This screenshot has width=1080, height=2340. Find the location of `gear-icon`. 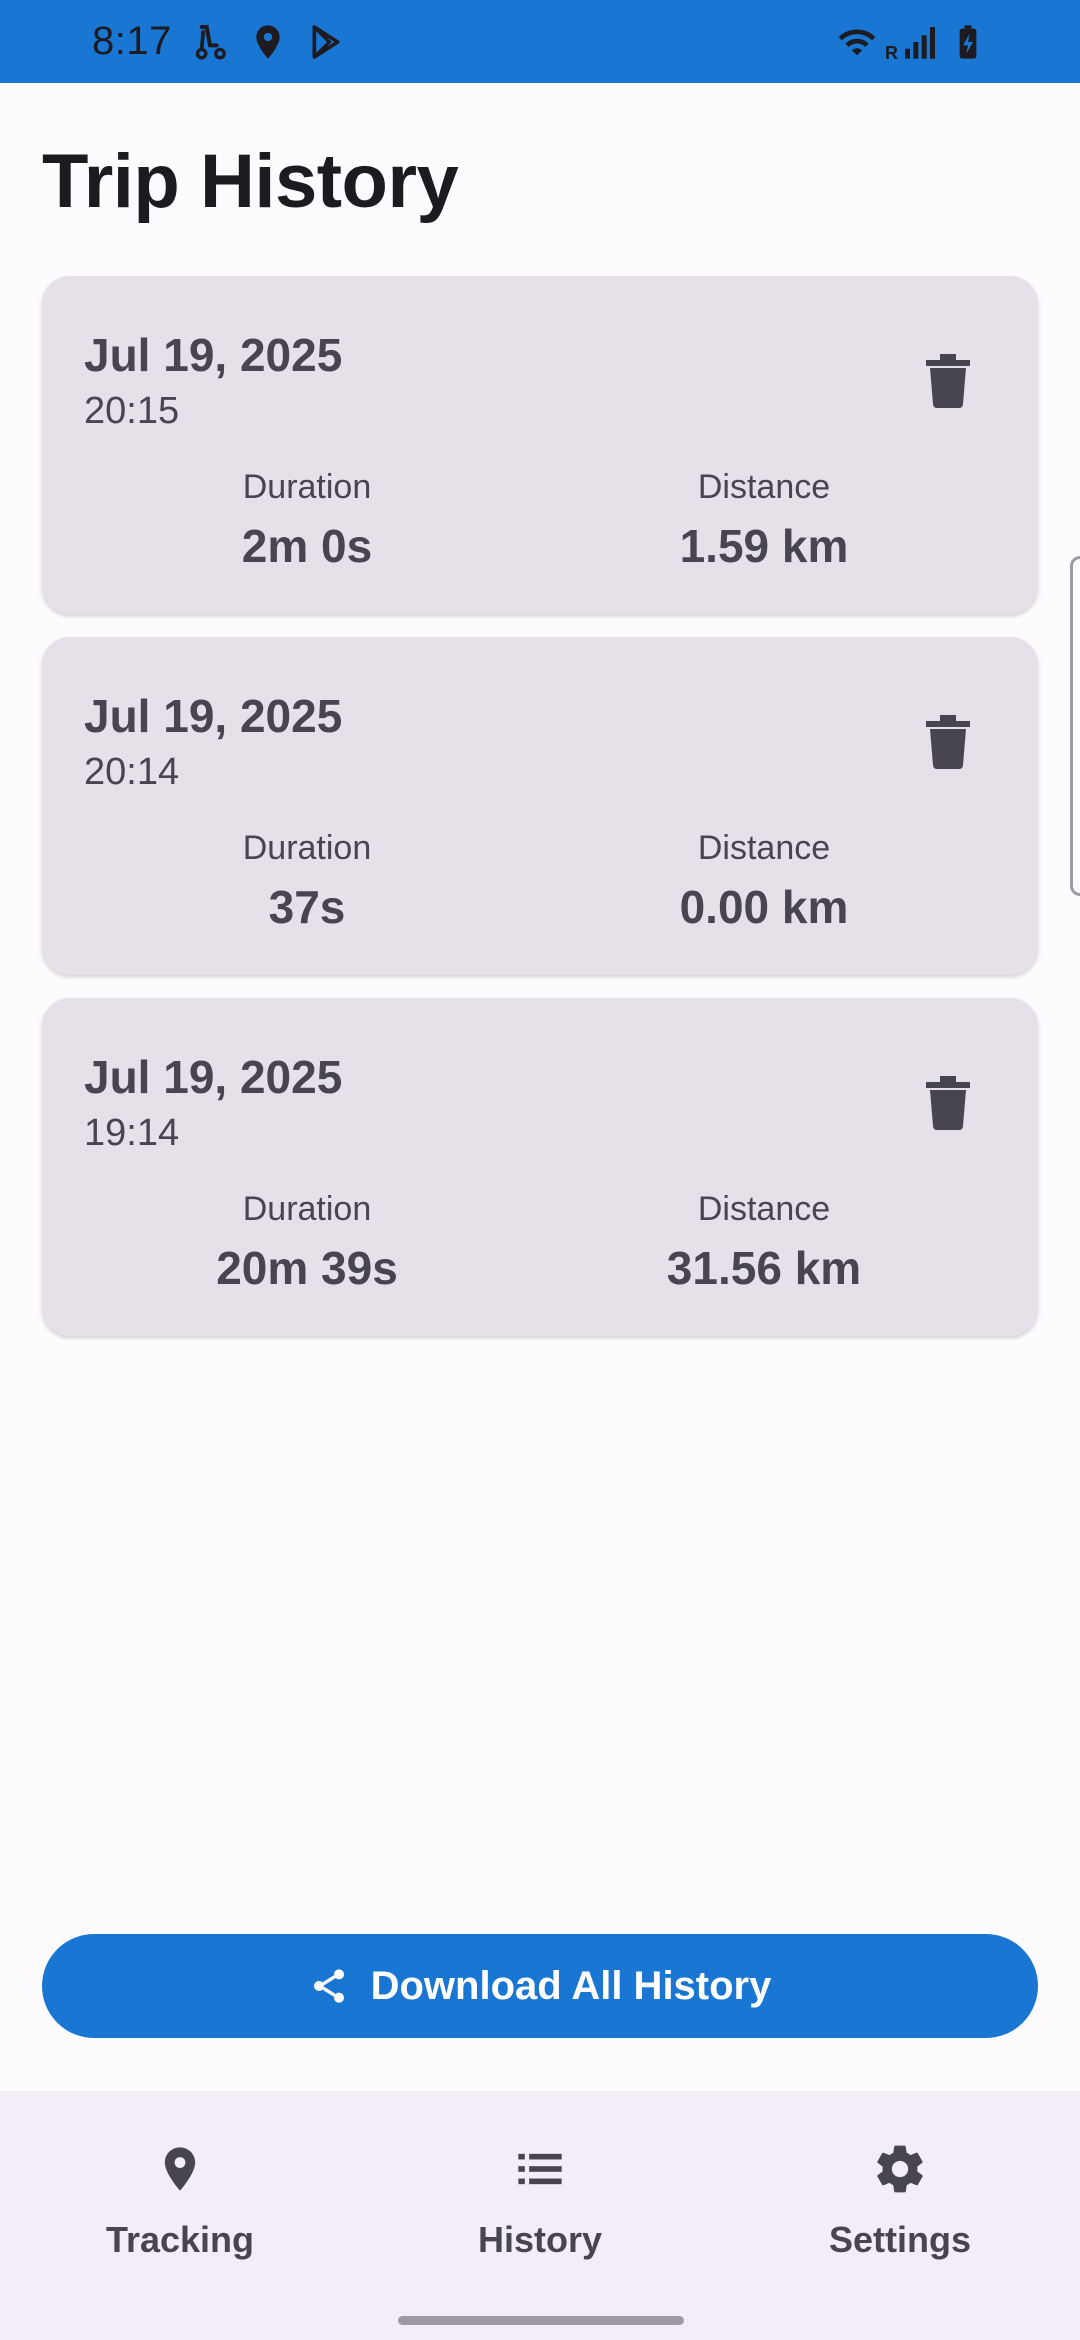

gear-icon is located at coordinates (900, 2169).